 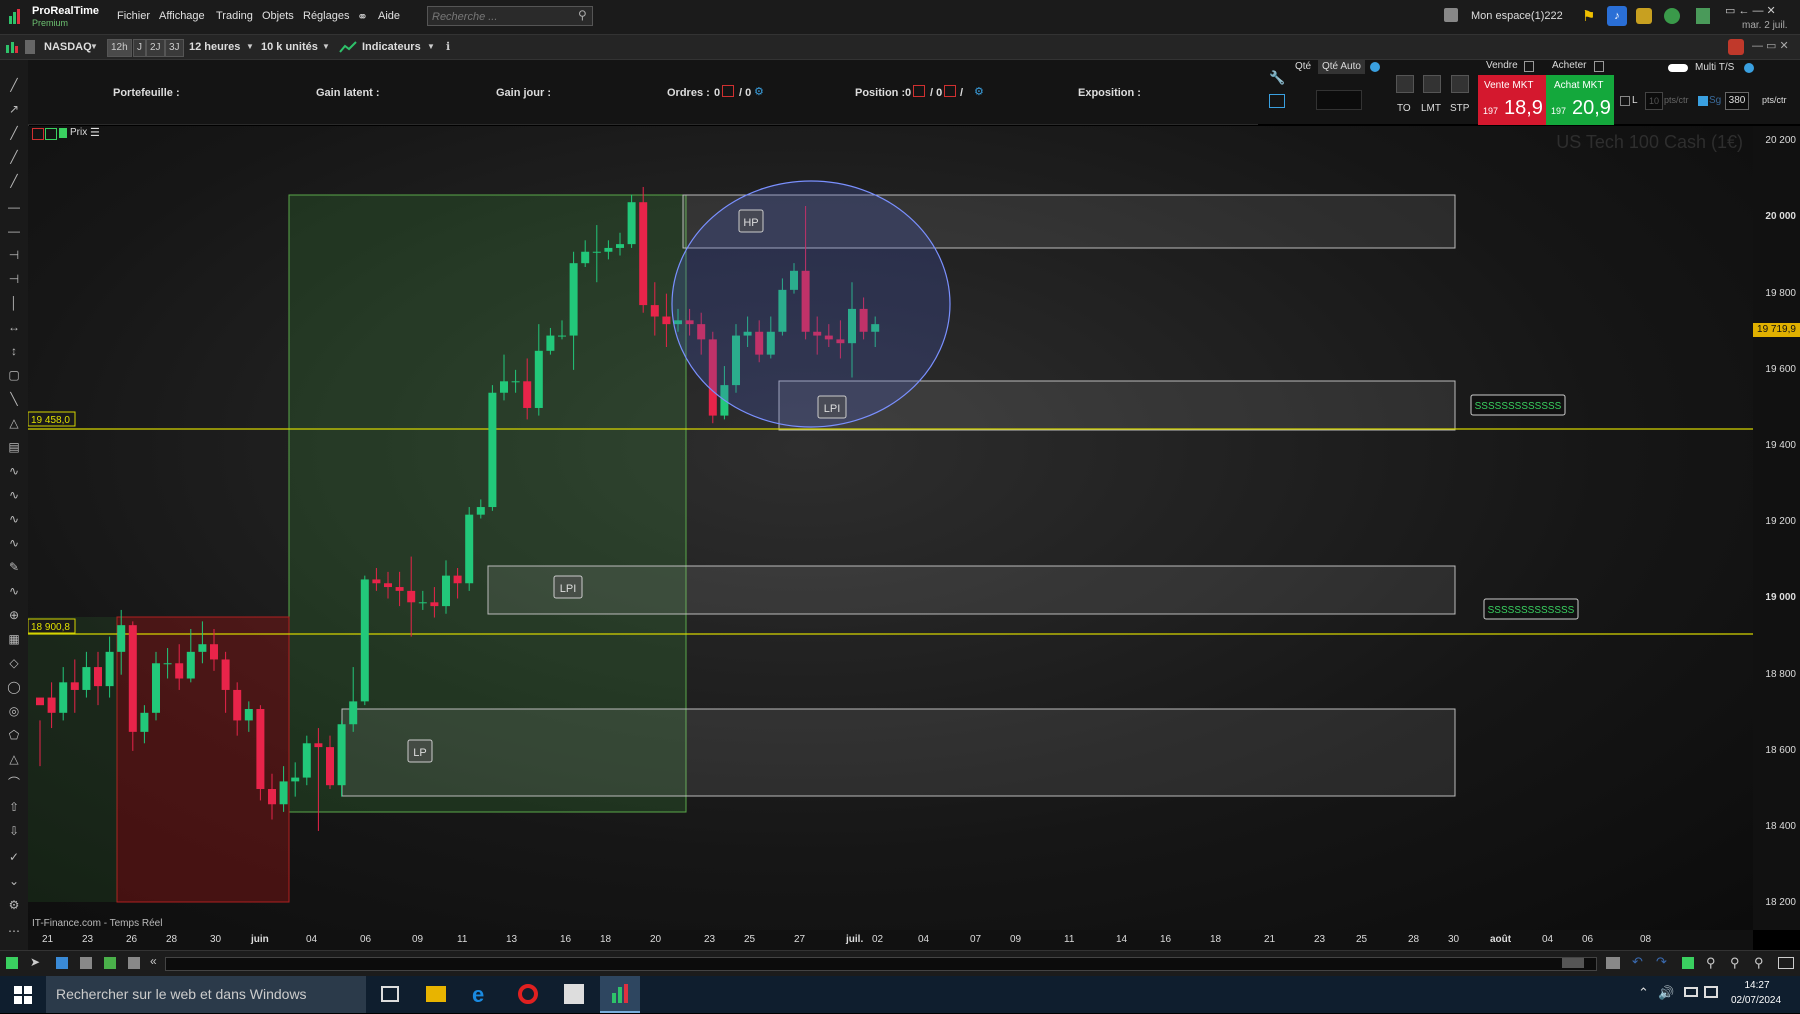 What do you see at coordinates (14, 255) in the screenshot?
I see `price-line-icon: ⊣` at bounding box center [14, 255].